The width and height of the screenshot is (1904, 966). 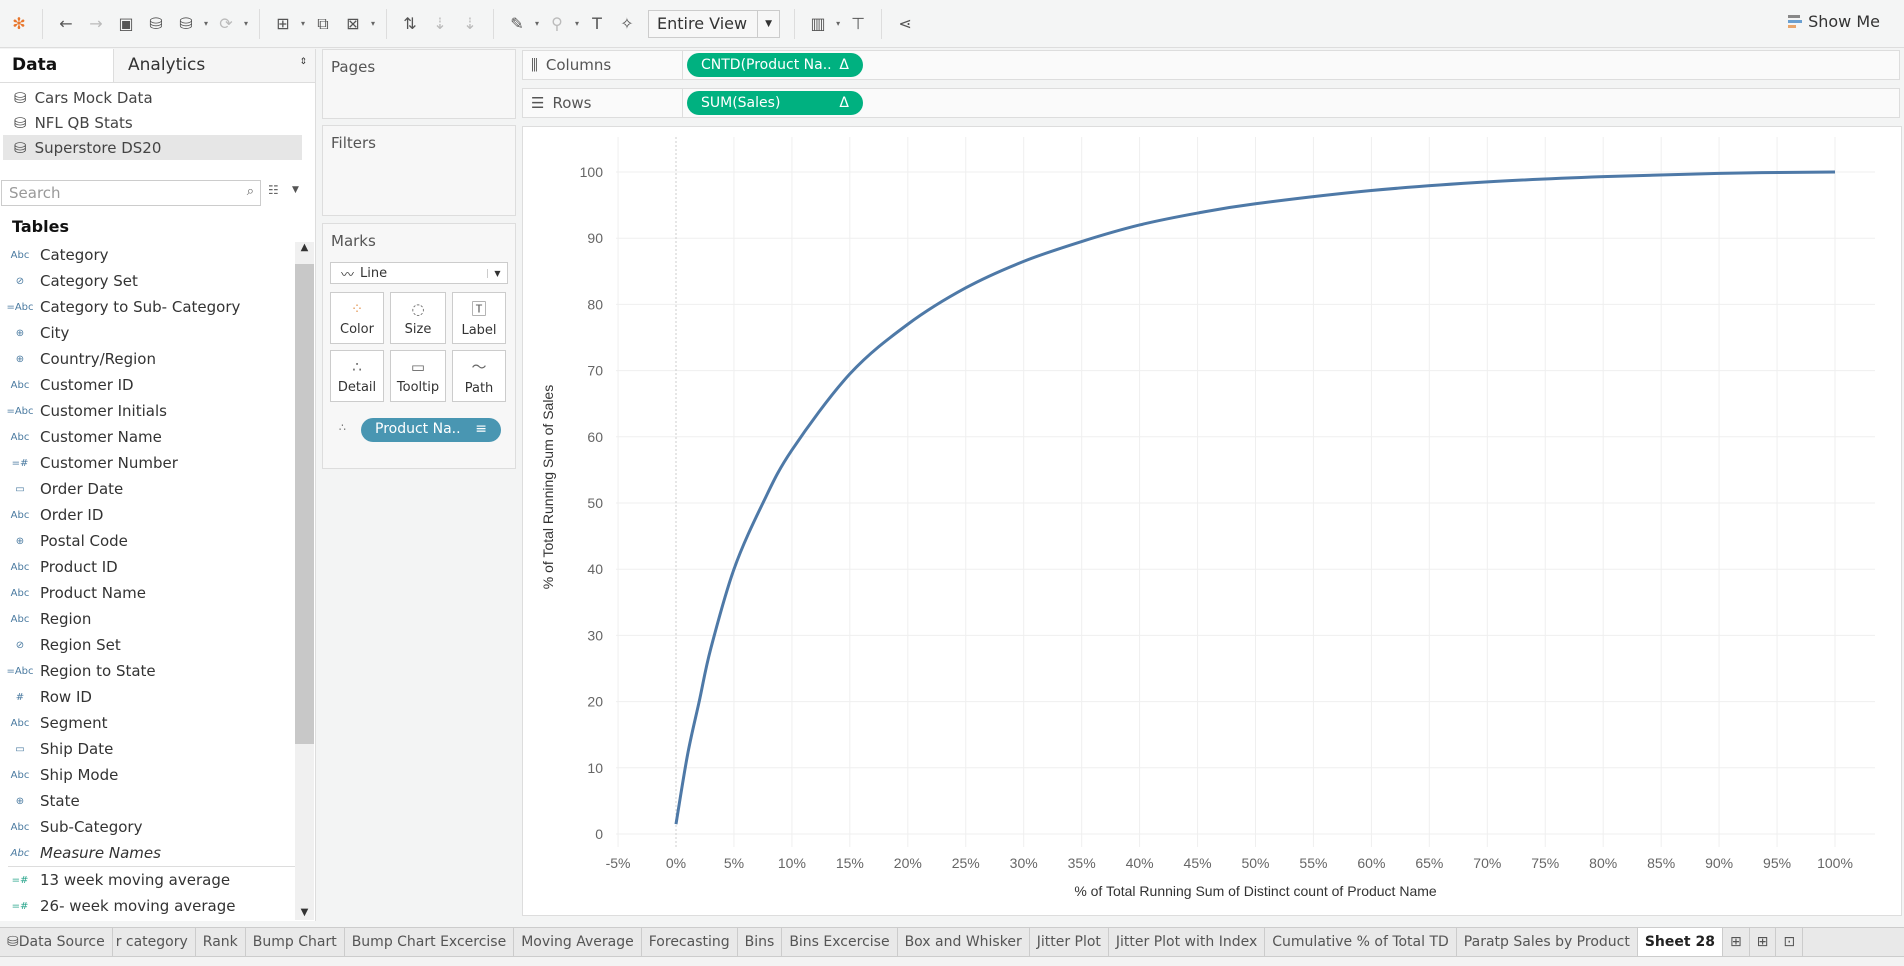 I want to click on field-item: ⊘ Region Set, so click(x=147, y=645).